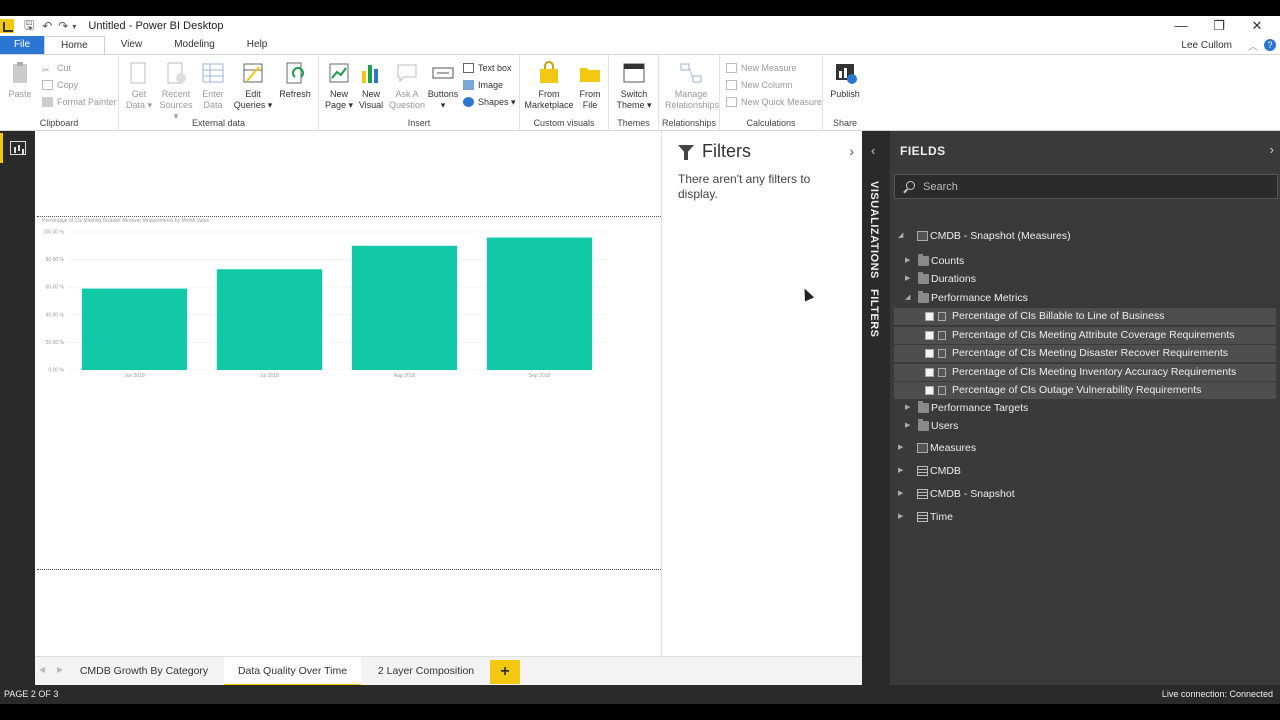 The width and height of the screenshot is (1280, 720). What do you see at coordinates (349, 569) in the screenshot?
I see `page-boundary-bottom` at bounding box center [349, 569].